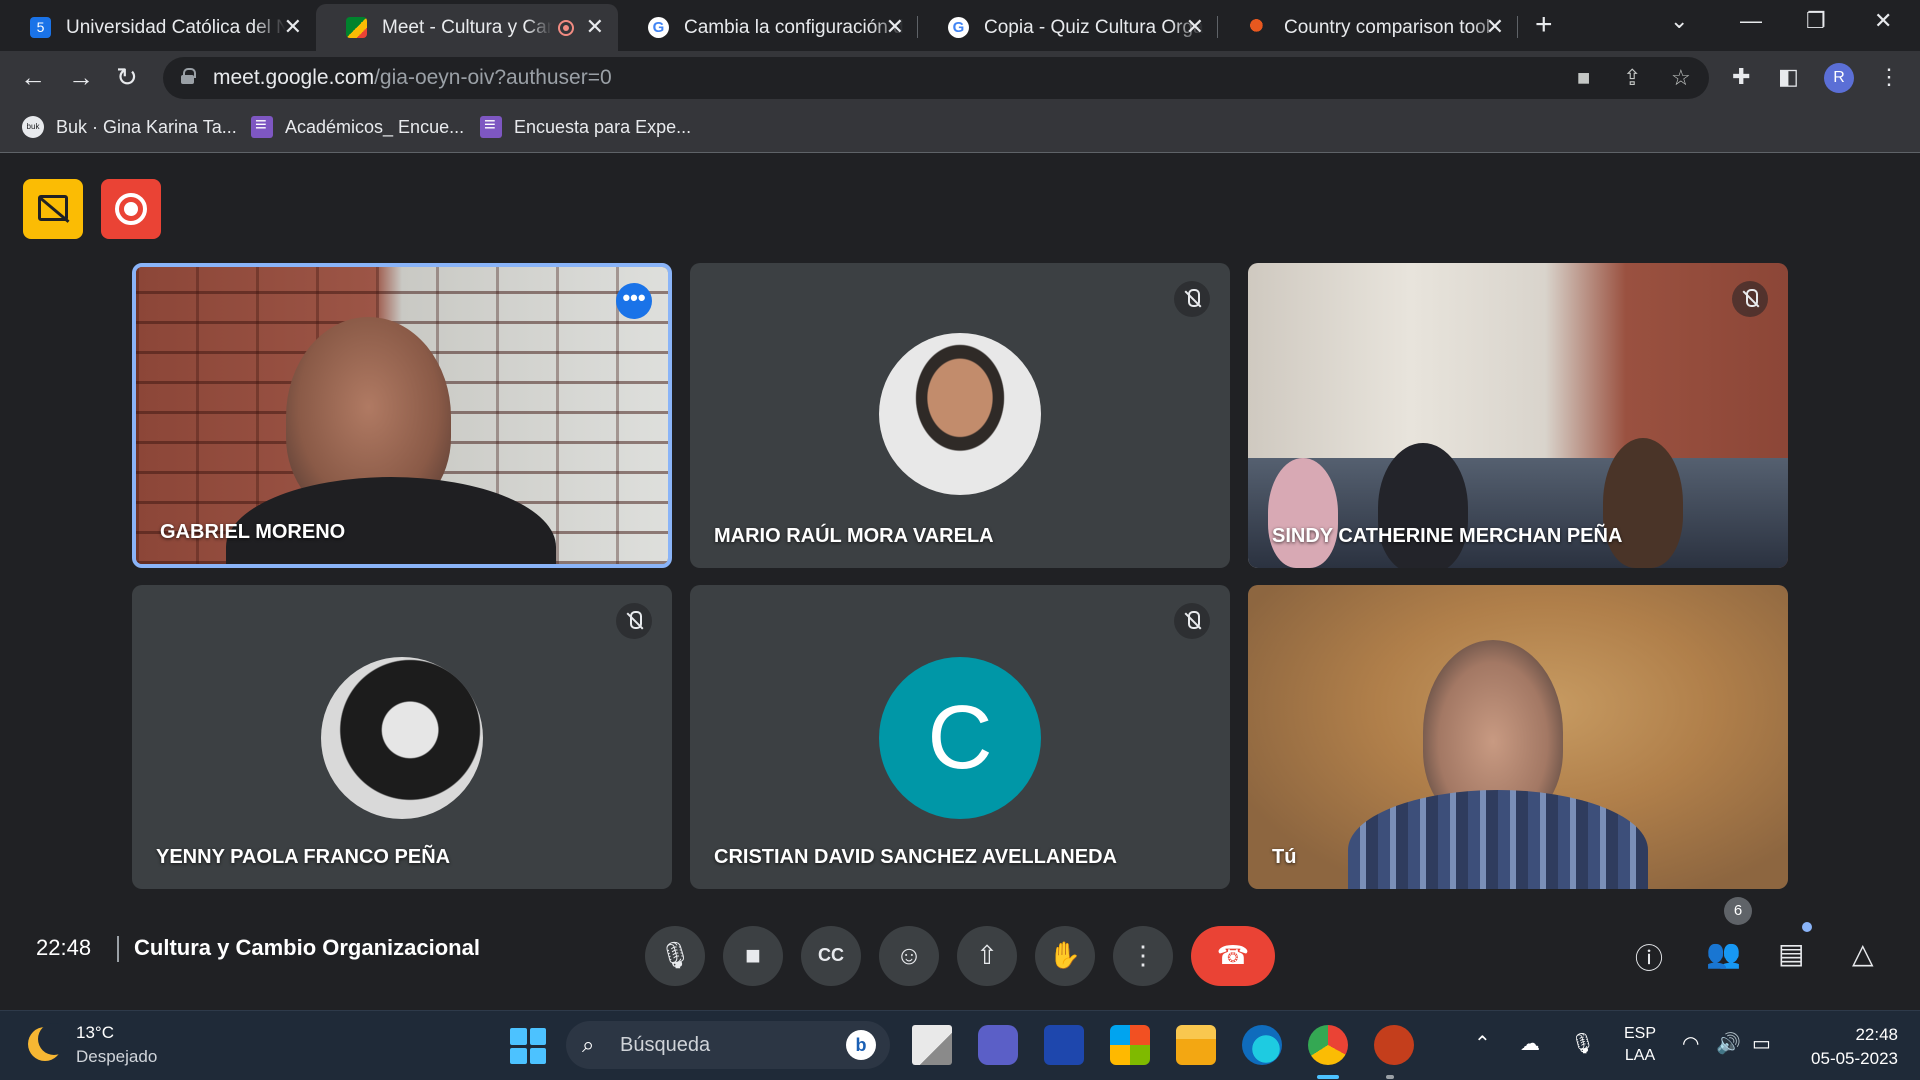 The image size is (1920, 1080). I want to click on unread-chat-dot, so click(1807, 927).